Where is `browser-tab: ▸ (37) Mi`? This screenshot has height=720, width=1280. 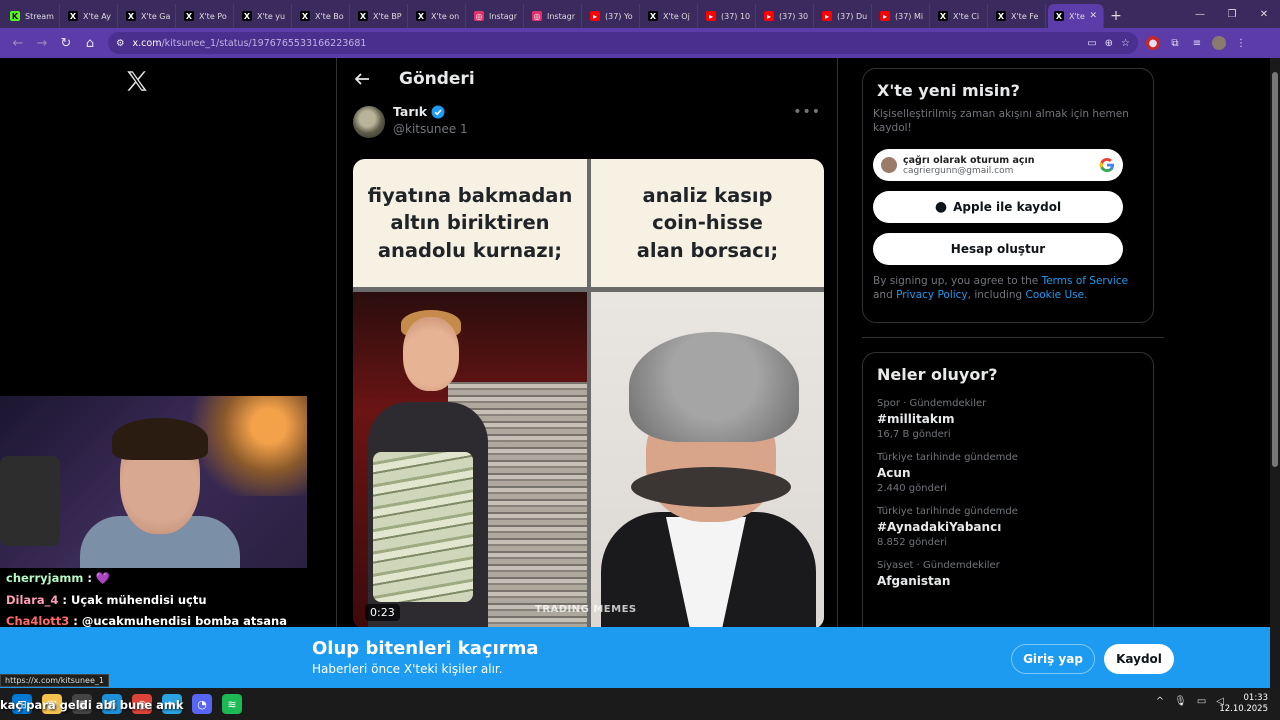
browser-tab: ▸ (37) Mi is located at coordinates (902, 16).